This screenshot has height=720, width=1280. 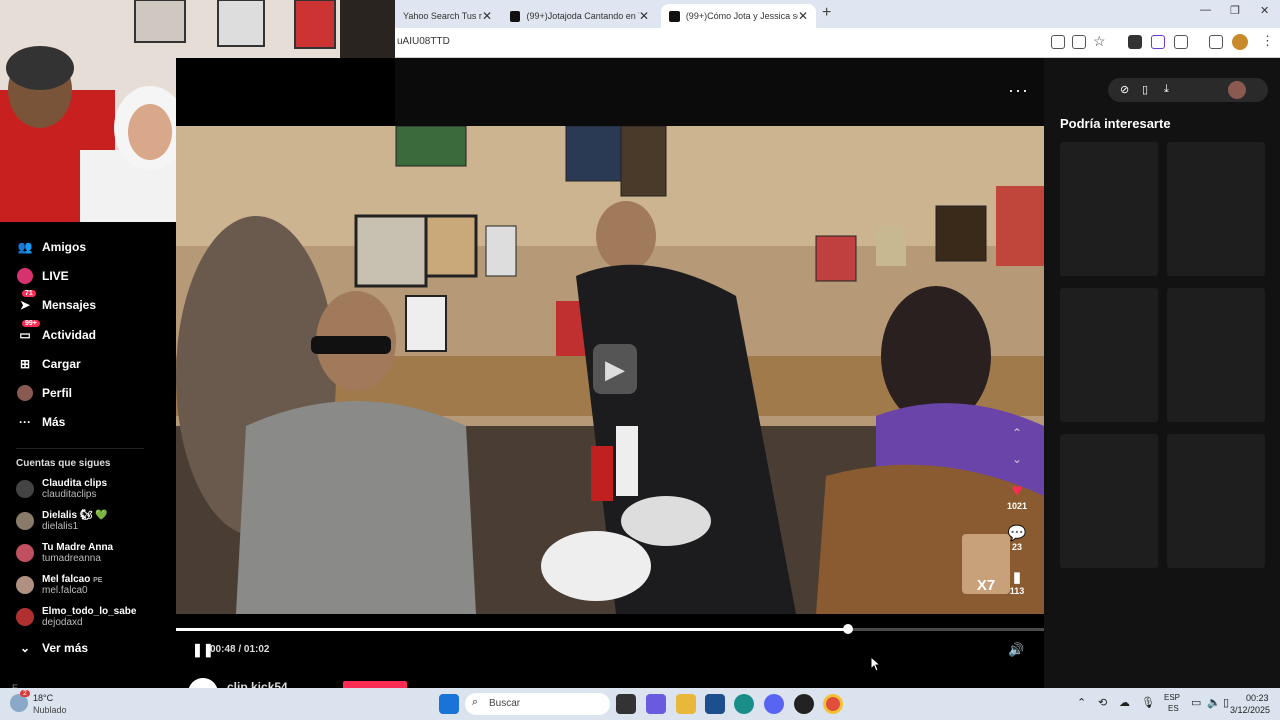 What do you see at coordinates (25, 393) in the screenshot?
I see `profile-icon` at bounding box center [25, 393].